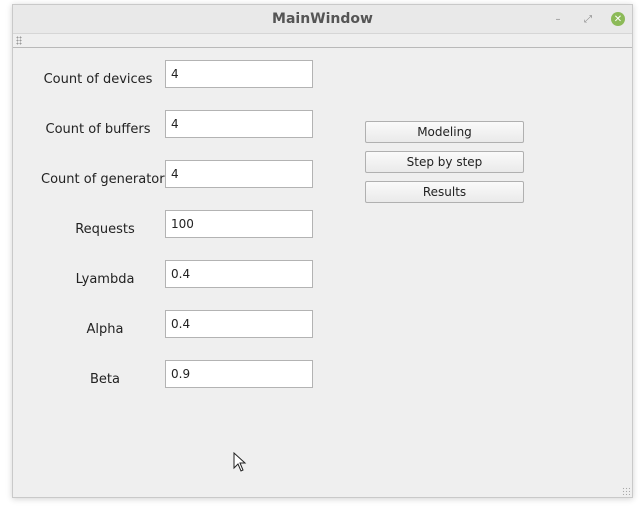 The height and width of the screenshot is (507, 643). I want to click on toolbar, so click(322, 41).